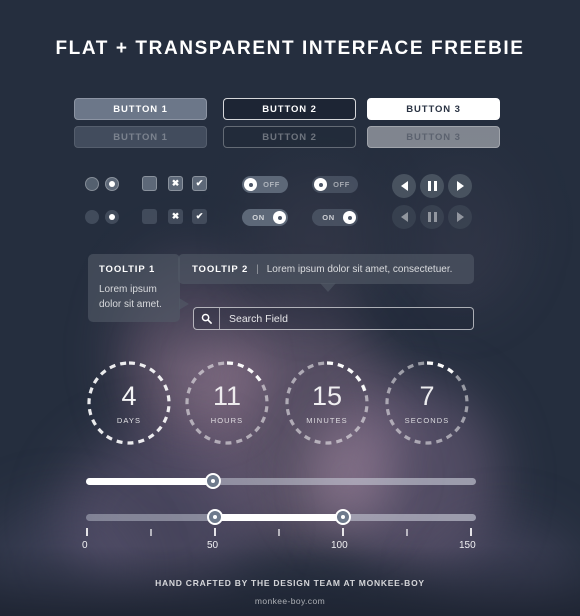 This screenshot has height=616, width=580. I want to click on radio-unchecked, so click(92, 184).